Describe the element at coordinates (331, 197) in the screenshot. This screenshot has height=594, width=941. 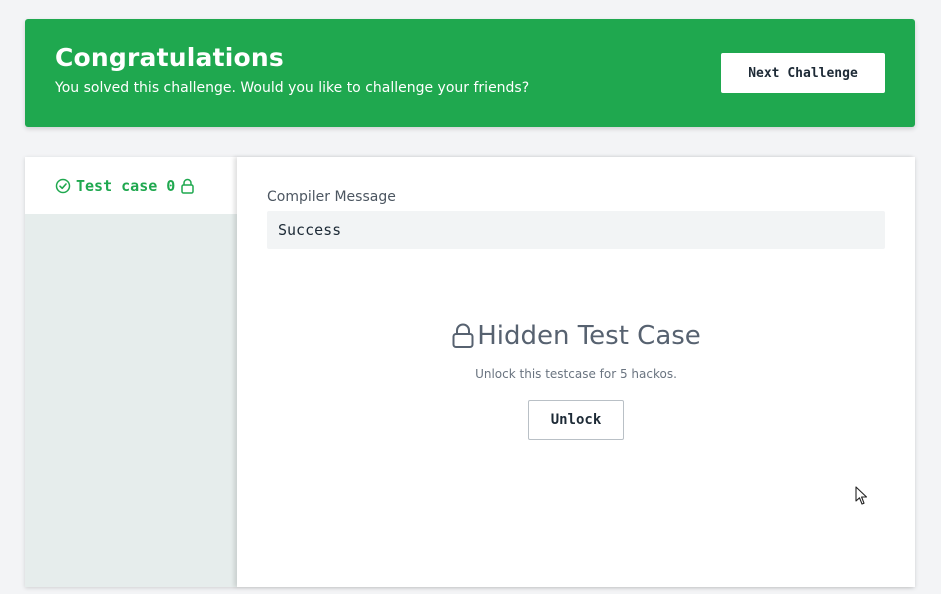
I see `compiler-message-label: Compiler Message` at that location.